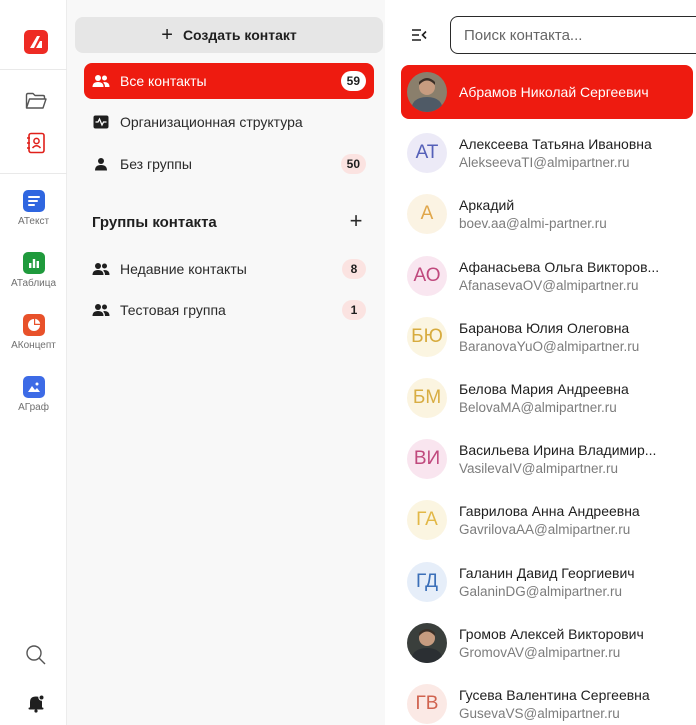 The width and height of the screenshot is (696, 725). What do you see at coordinates (427, 520) in the screenshot?
I see `avatar: ГА` at bounding box center [427, 520].